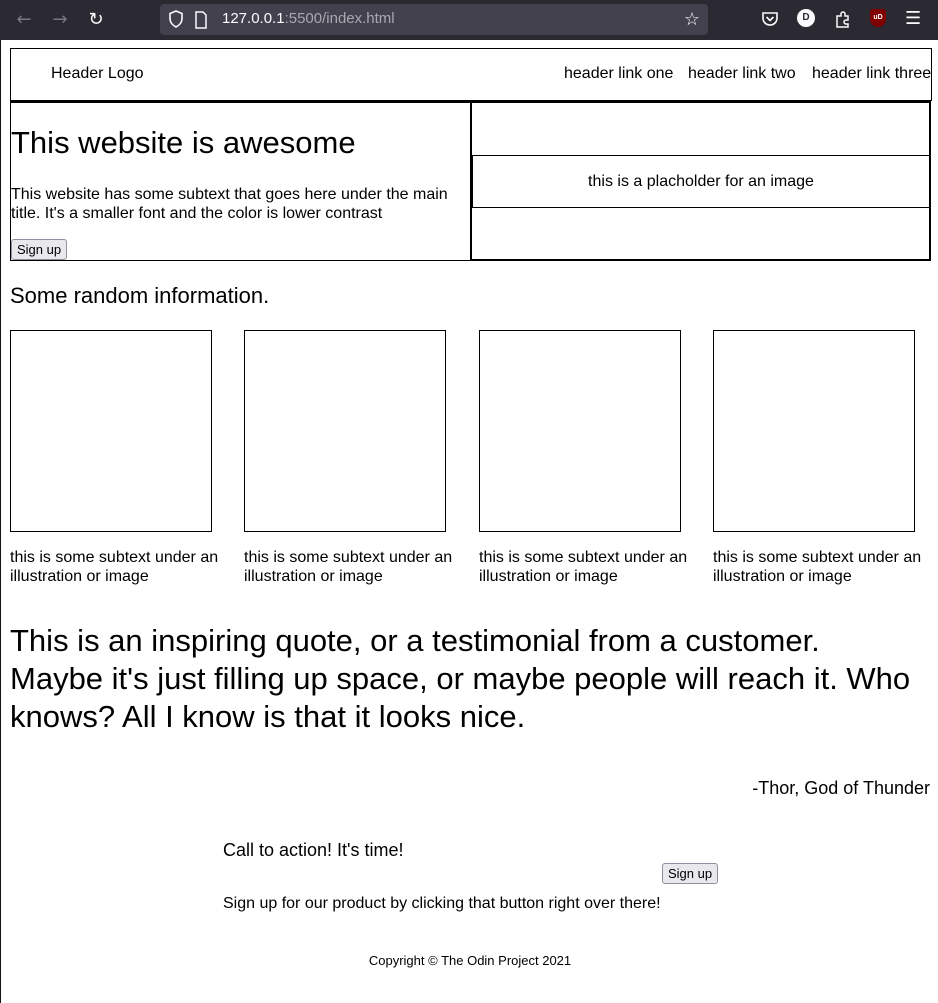  What do you see at coordinates (308, 18) in the screenshot?
I see `url-text: 127.0.0.1:5500/index.html` at bounding box center [308, 18].